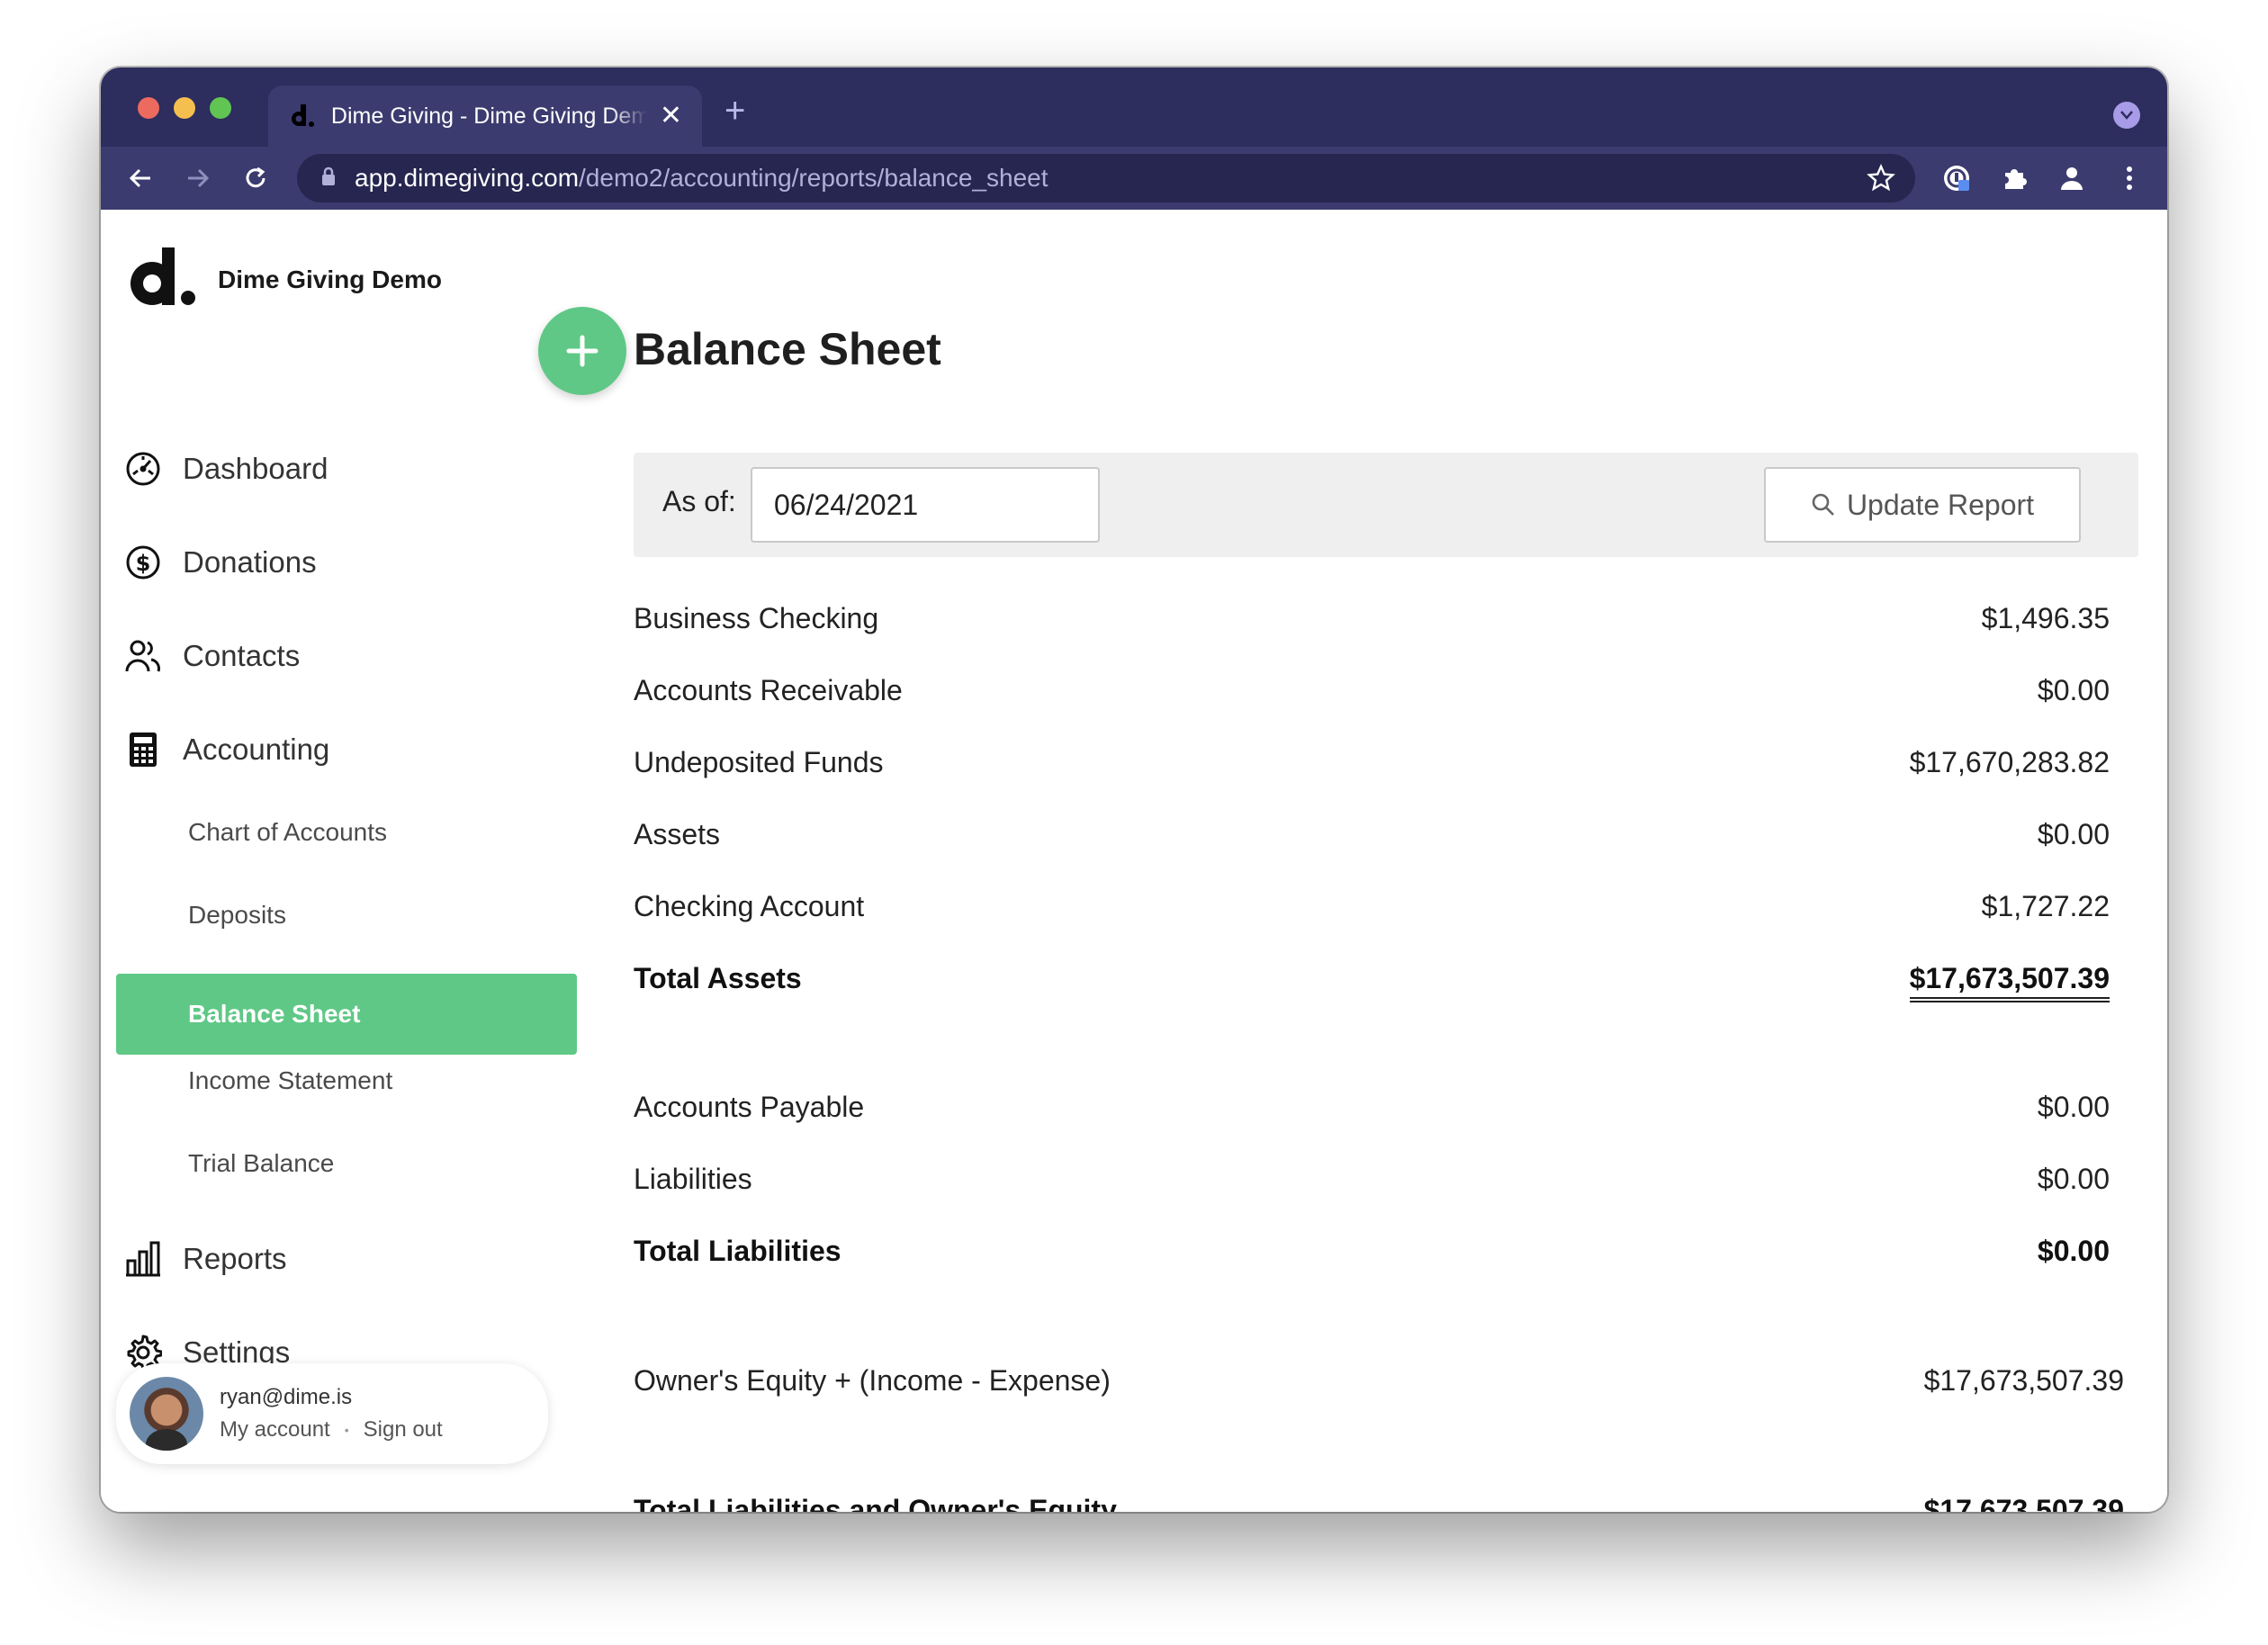 The height and width of the screenshot is (1645, 2268). What do you see at coordinates (1386, 505) in the screenshot?
I see `report-filter-bar: As of: Update Report` at bounding box center [1386, 505].